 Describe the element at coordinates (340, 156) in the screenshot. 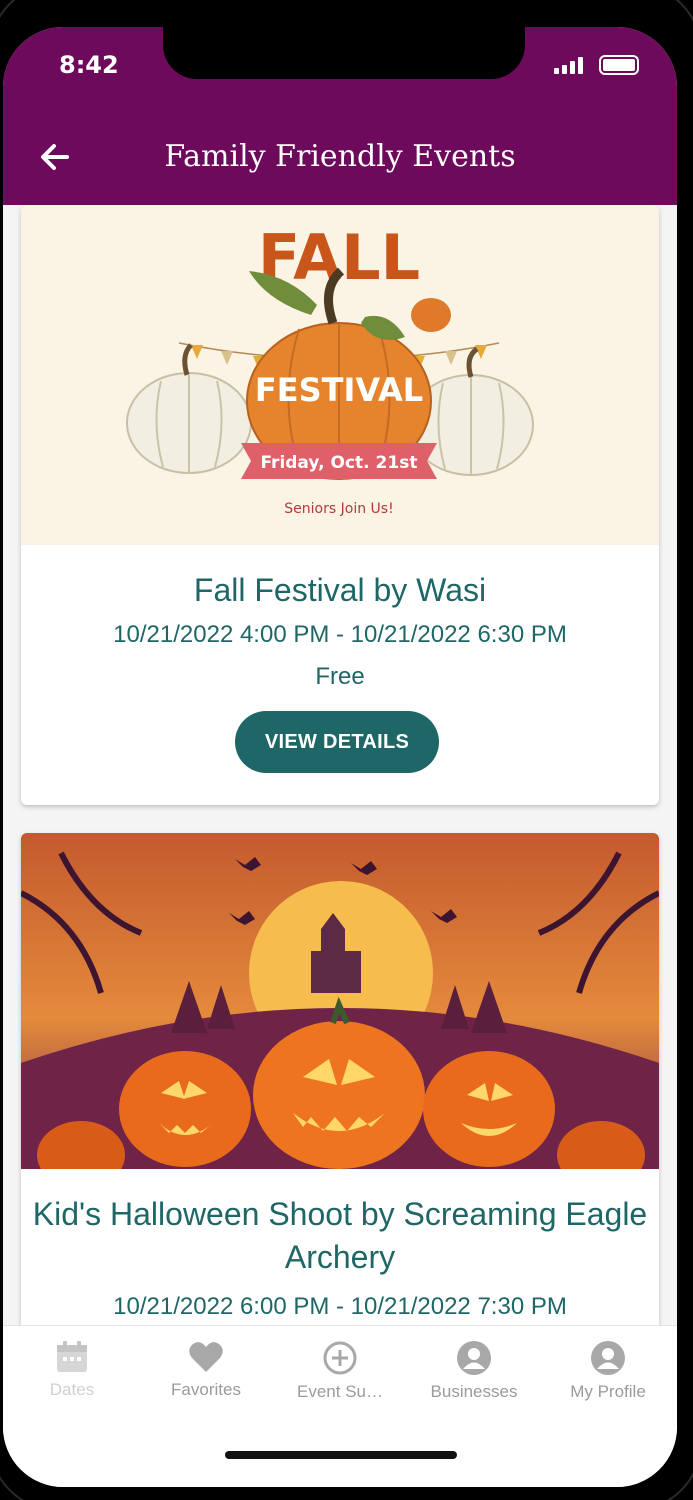

I see `page-title: Family Friendly Events` at that location.